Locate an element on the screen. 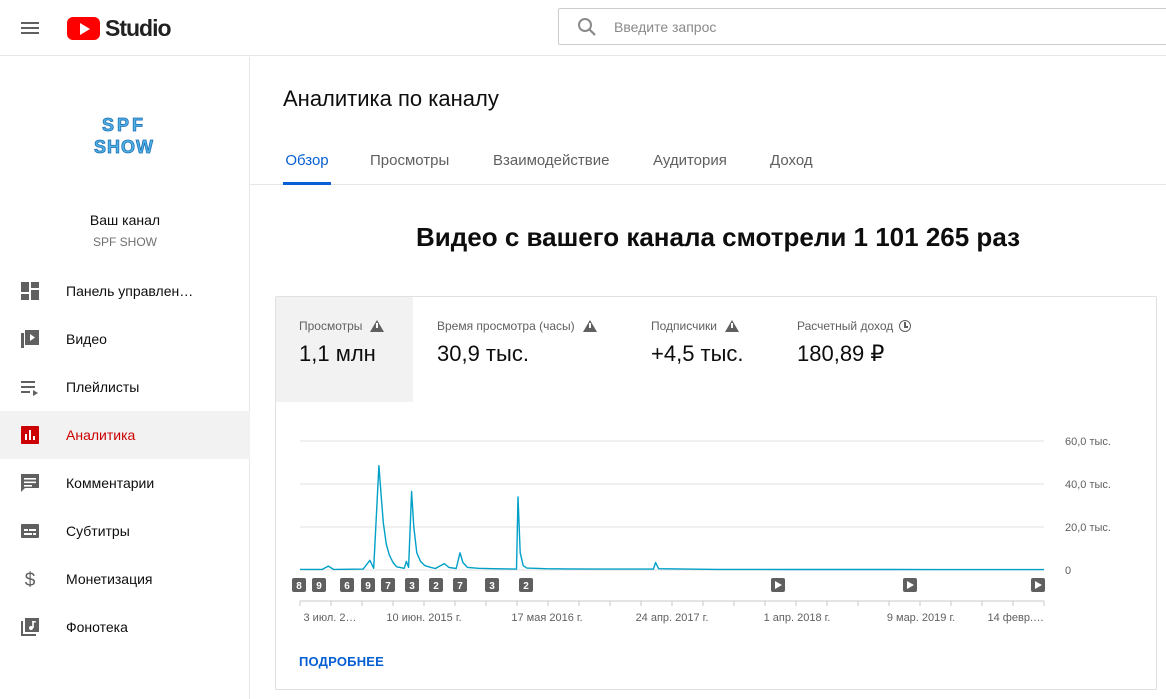 Image resolution: width=1166 pixels, height=699 pixels. search-icon is located at coordinates (587, 27).